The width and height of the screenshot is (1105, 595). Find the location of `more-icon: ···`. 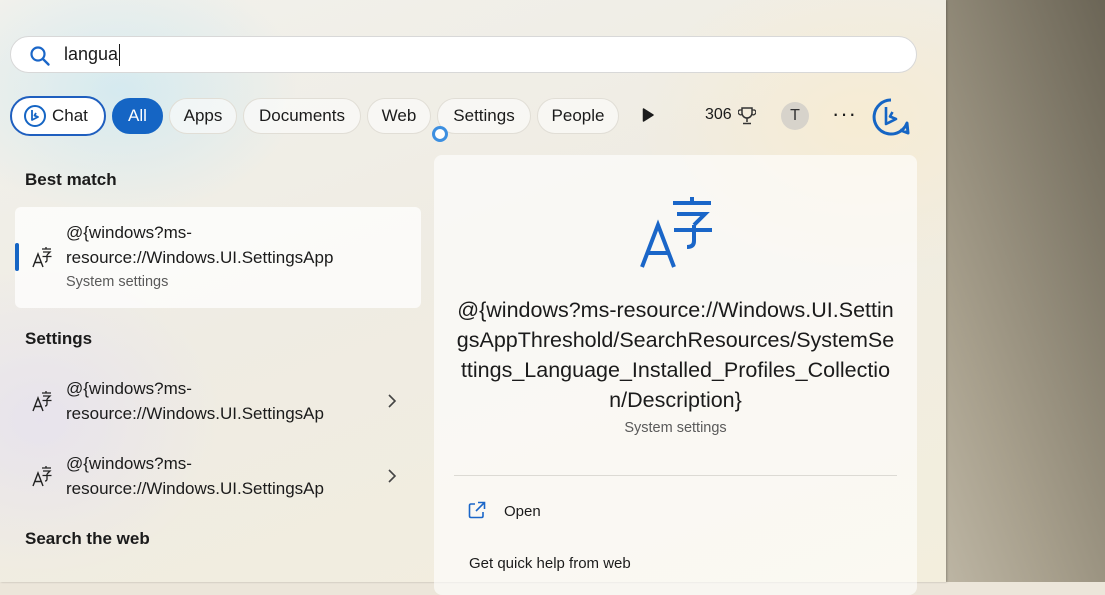

more-icon: ··· is located at coordinates (844, 114).